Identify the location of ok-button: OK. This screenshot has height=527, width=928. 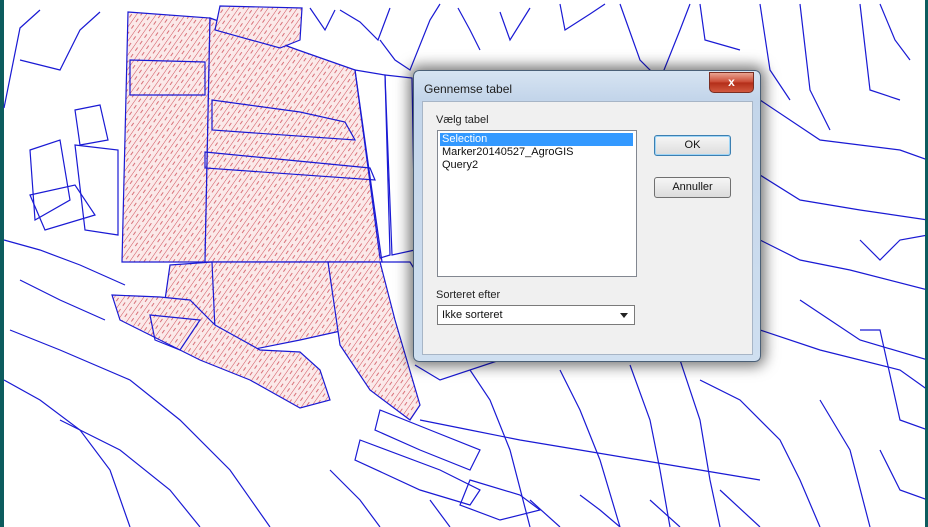
(692, 145).